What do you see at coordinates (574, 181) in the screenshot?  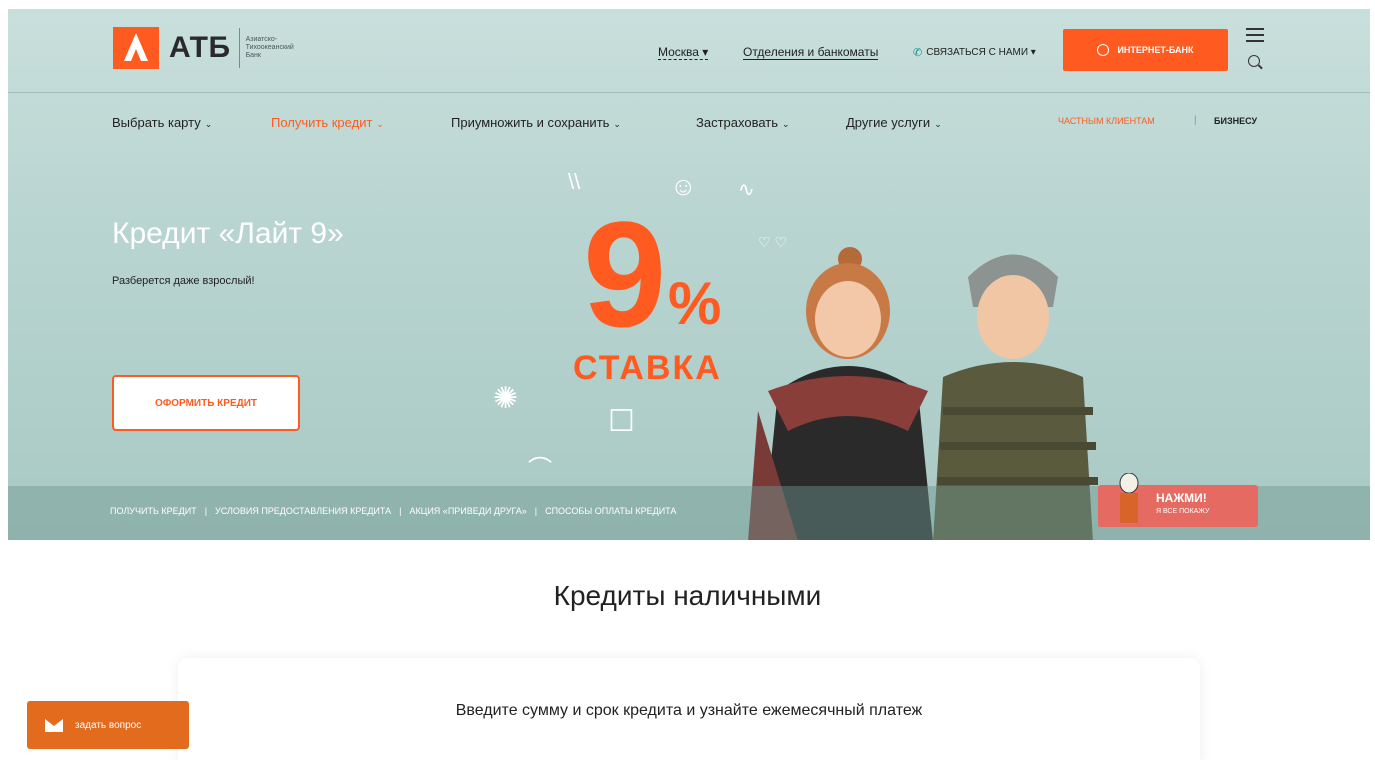 I see `doodle-lines-icon: \\` at bounding box center [574, 181].